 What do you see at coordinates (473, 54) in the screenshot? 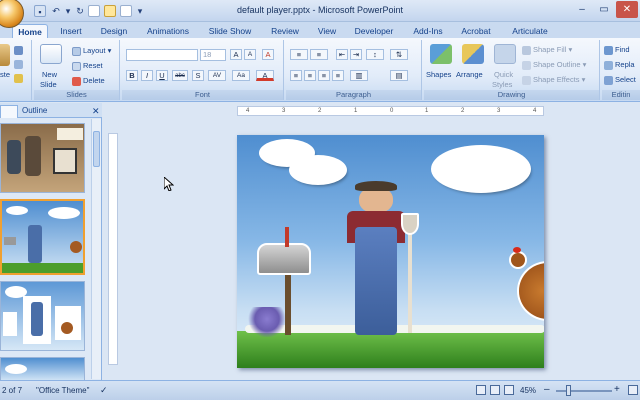
I see `arrange-icon` at bounding box center [473, 54].